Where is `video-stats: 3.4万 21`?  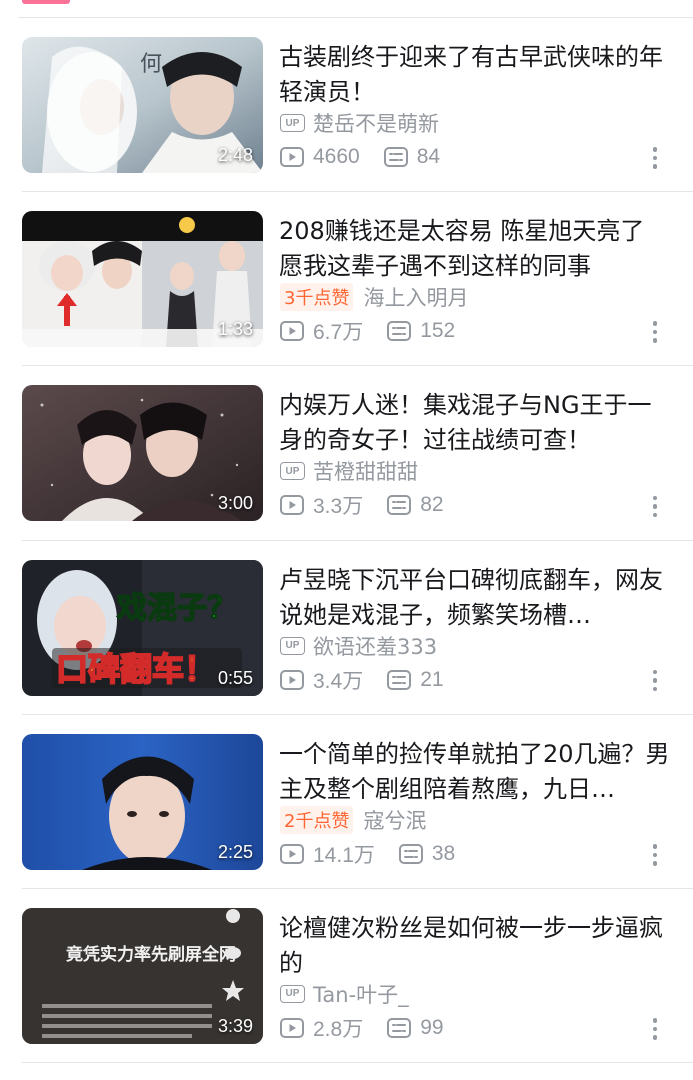
video-stats: 3.4万 21 is located at coordinates (374, 680).